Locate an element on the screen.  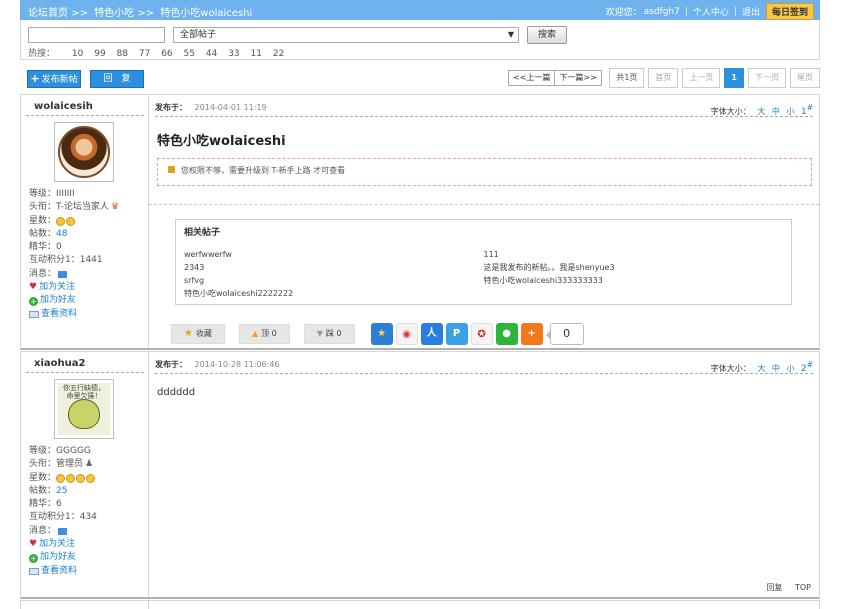
title-label: 头衔： is located at coordinates (43, 207).